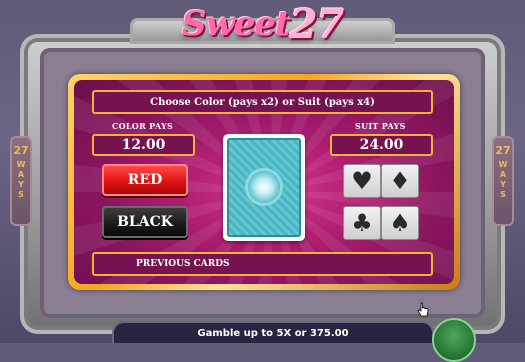 The image size is (525, 362). What do you see at coordinates (143, 126) in the screenshot?
I see `color-pays-label: COLOR PAYS` at bounding box center [143, 126].